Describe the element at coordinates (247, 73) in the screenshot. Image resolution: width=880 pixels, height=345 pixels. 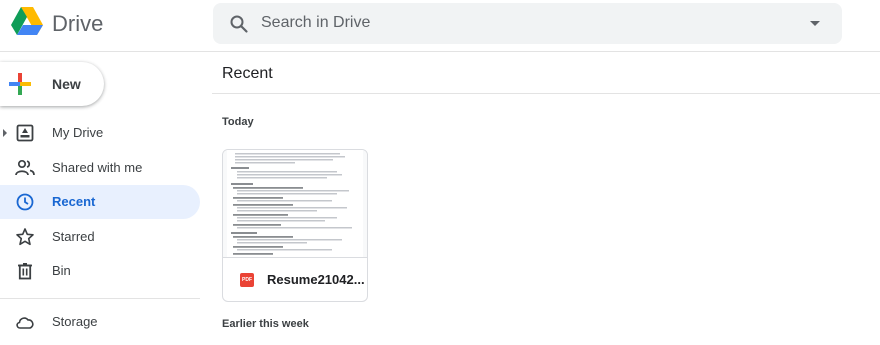
I see `page-title: Recent` at that location.